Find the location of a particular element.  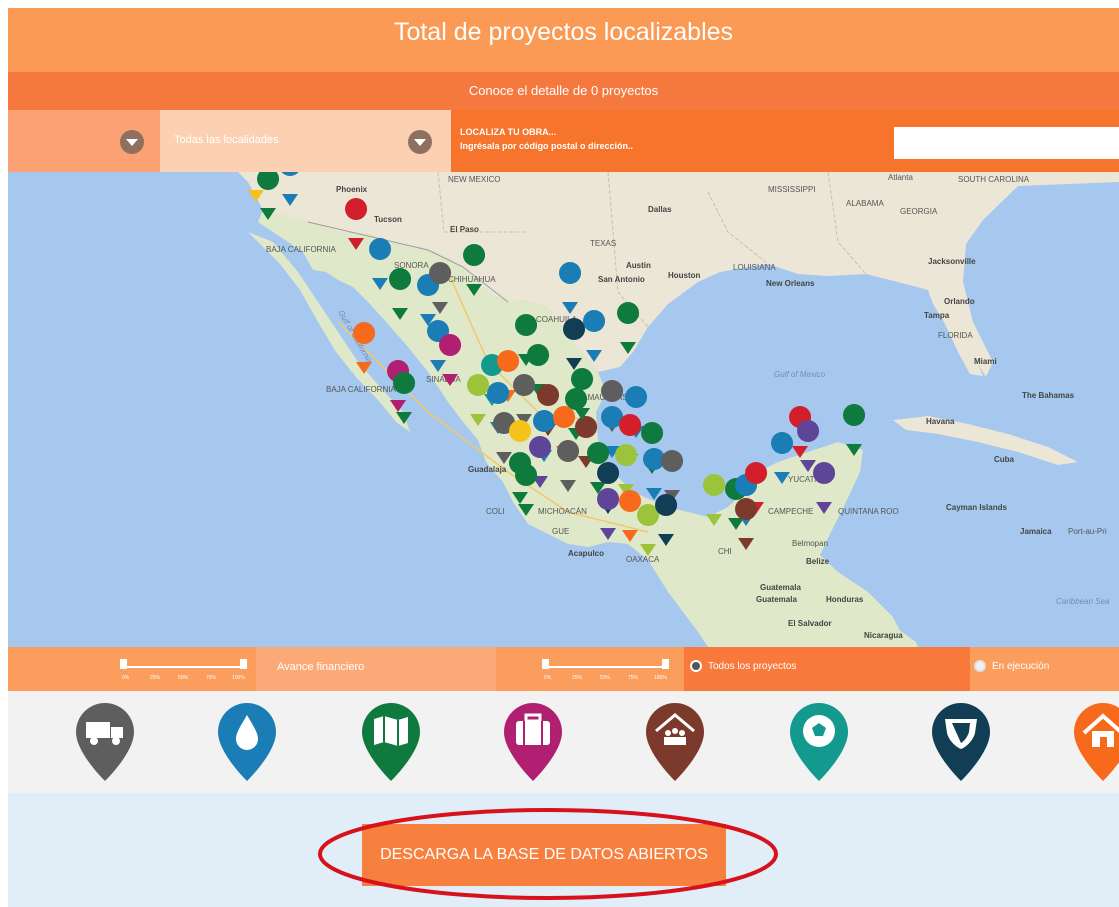

svg-text: Tucson is located at coordinates (388, 219).